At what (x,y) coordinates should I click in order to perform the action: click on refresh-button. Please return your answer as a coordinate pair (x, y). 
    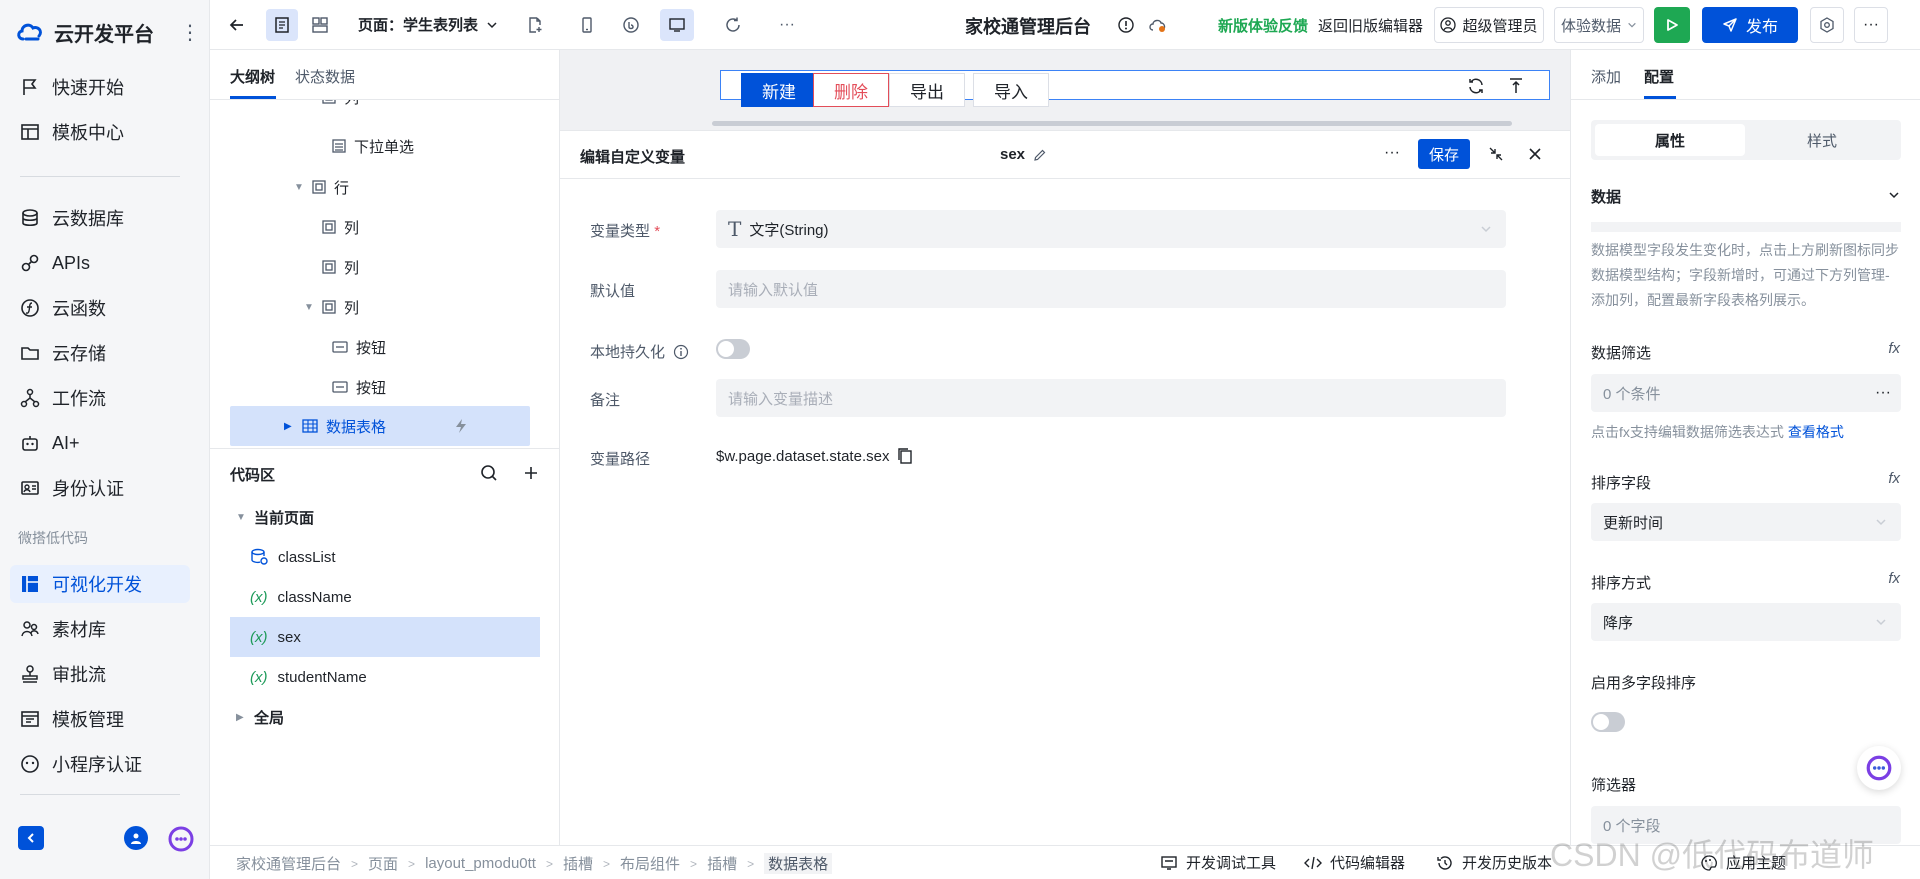
    Looking at the image, I should click on (733, 25).